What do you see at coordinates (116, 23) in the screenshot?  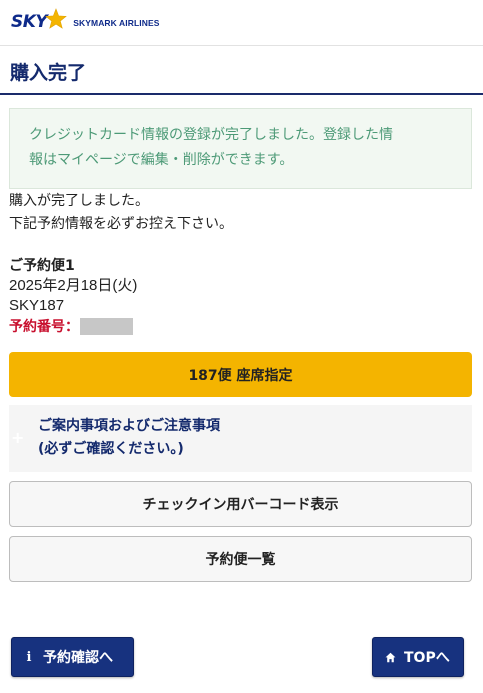 I see `logo-airline-name: SKYMARK AIRLINES` at bounding box center [116, 23].